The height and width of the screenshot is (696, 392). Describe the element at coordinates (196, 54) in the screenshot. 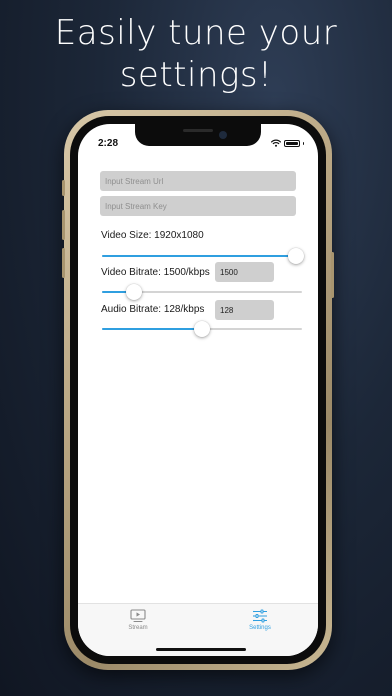

I see `headline: Easily tune your settings!` at that location.